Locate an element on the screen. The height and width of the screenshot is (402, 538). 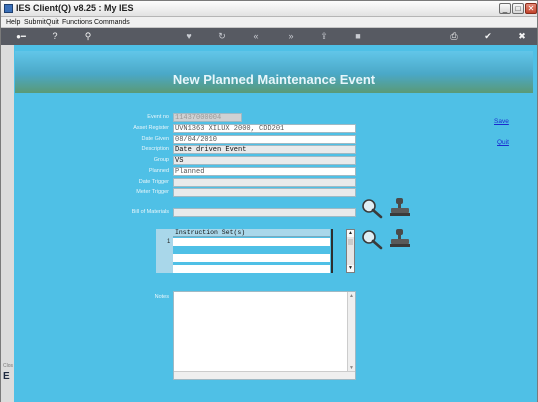
instruction-stamp-icon is located at coordinates (400, 238).